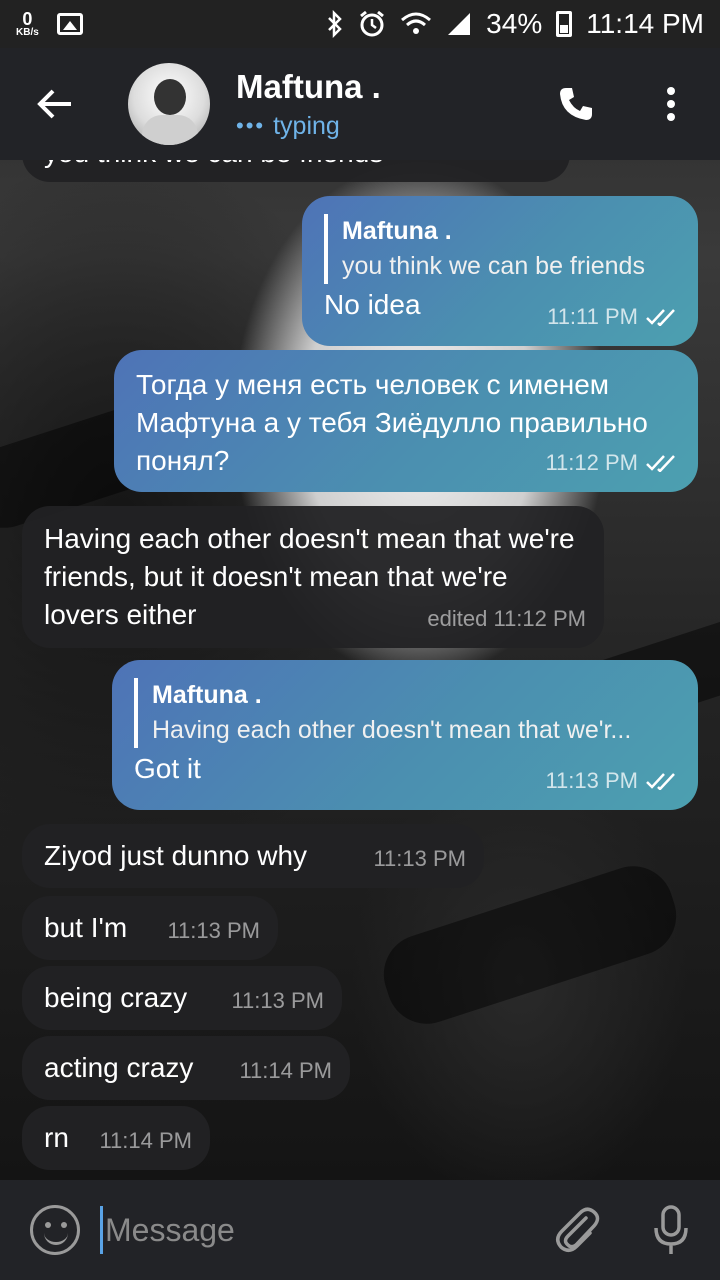  I want to click on gallery-notification-icon, so click(69, 24).